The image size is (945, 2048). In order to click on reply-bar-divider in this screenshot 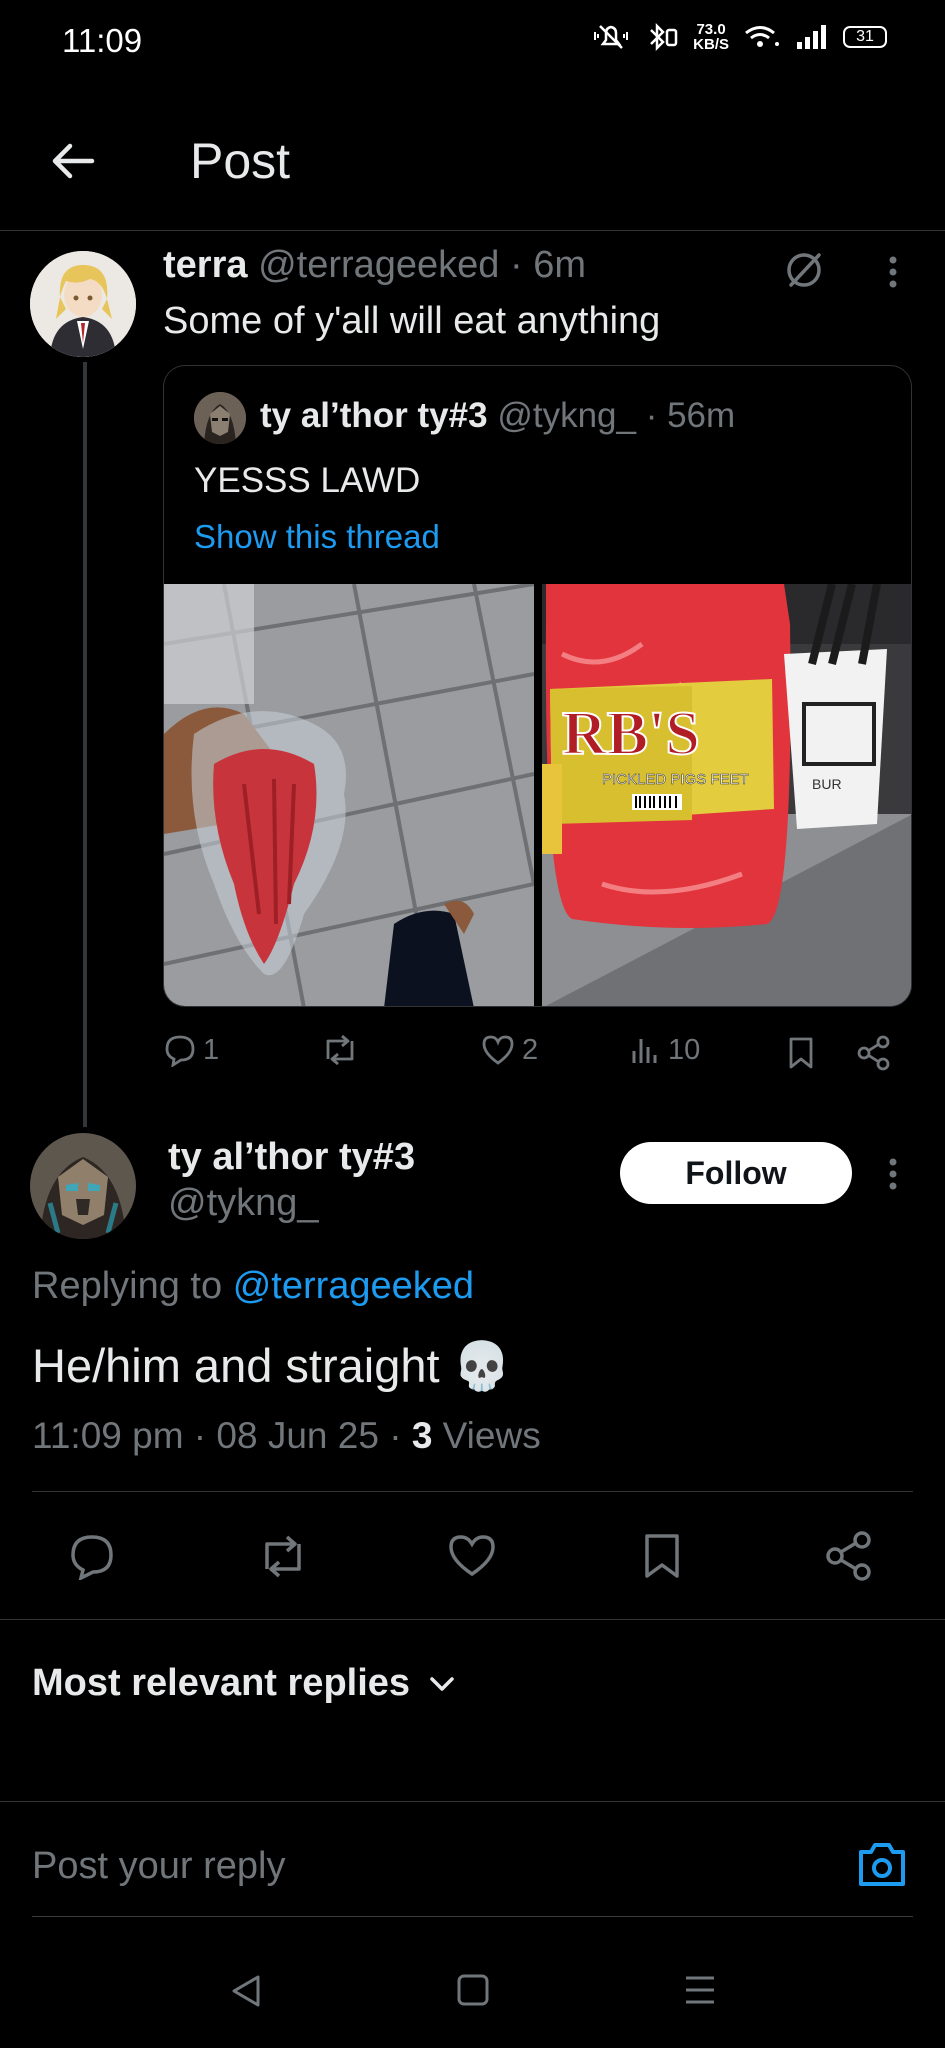, I will do `click(472, 1801)`.